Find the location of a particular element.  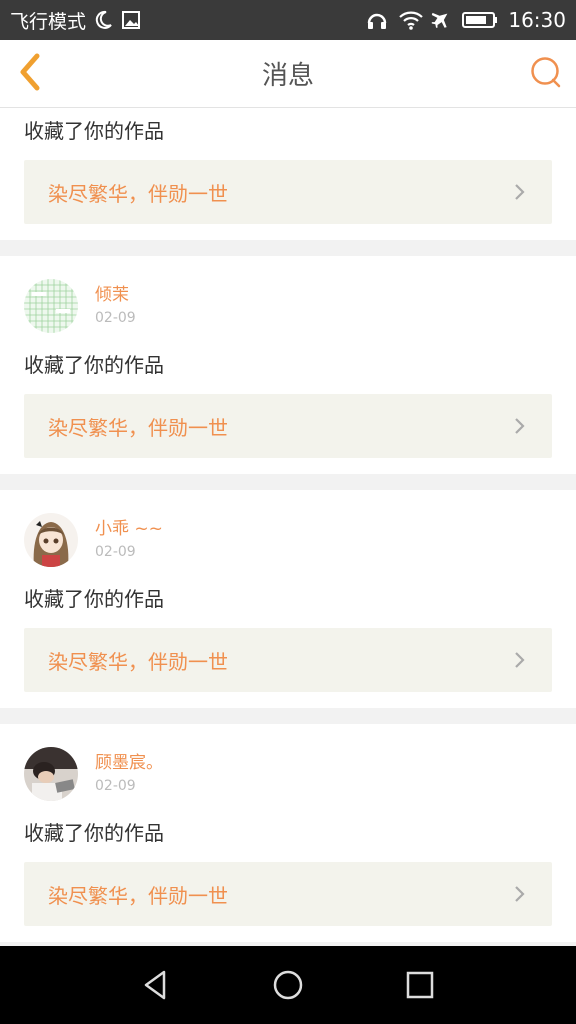

recents-square-icon is located at coordinates (420, 985).